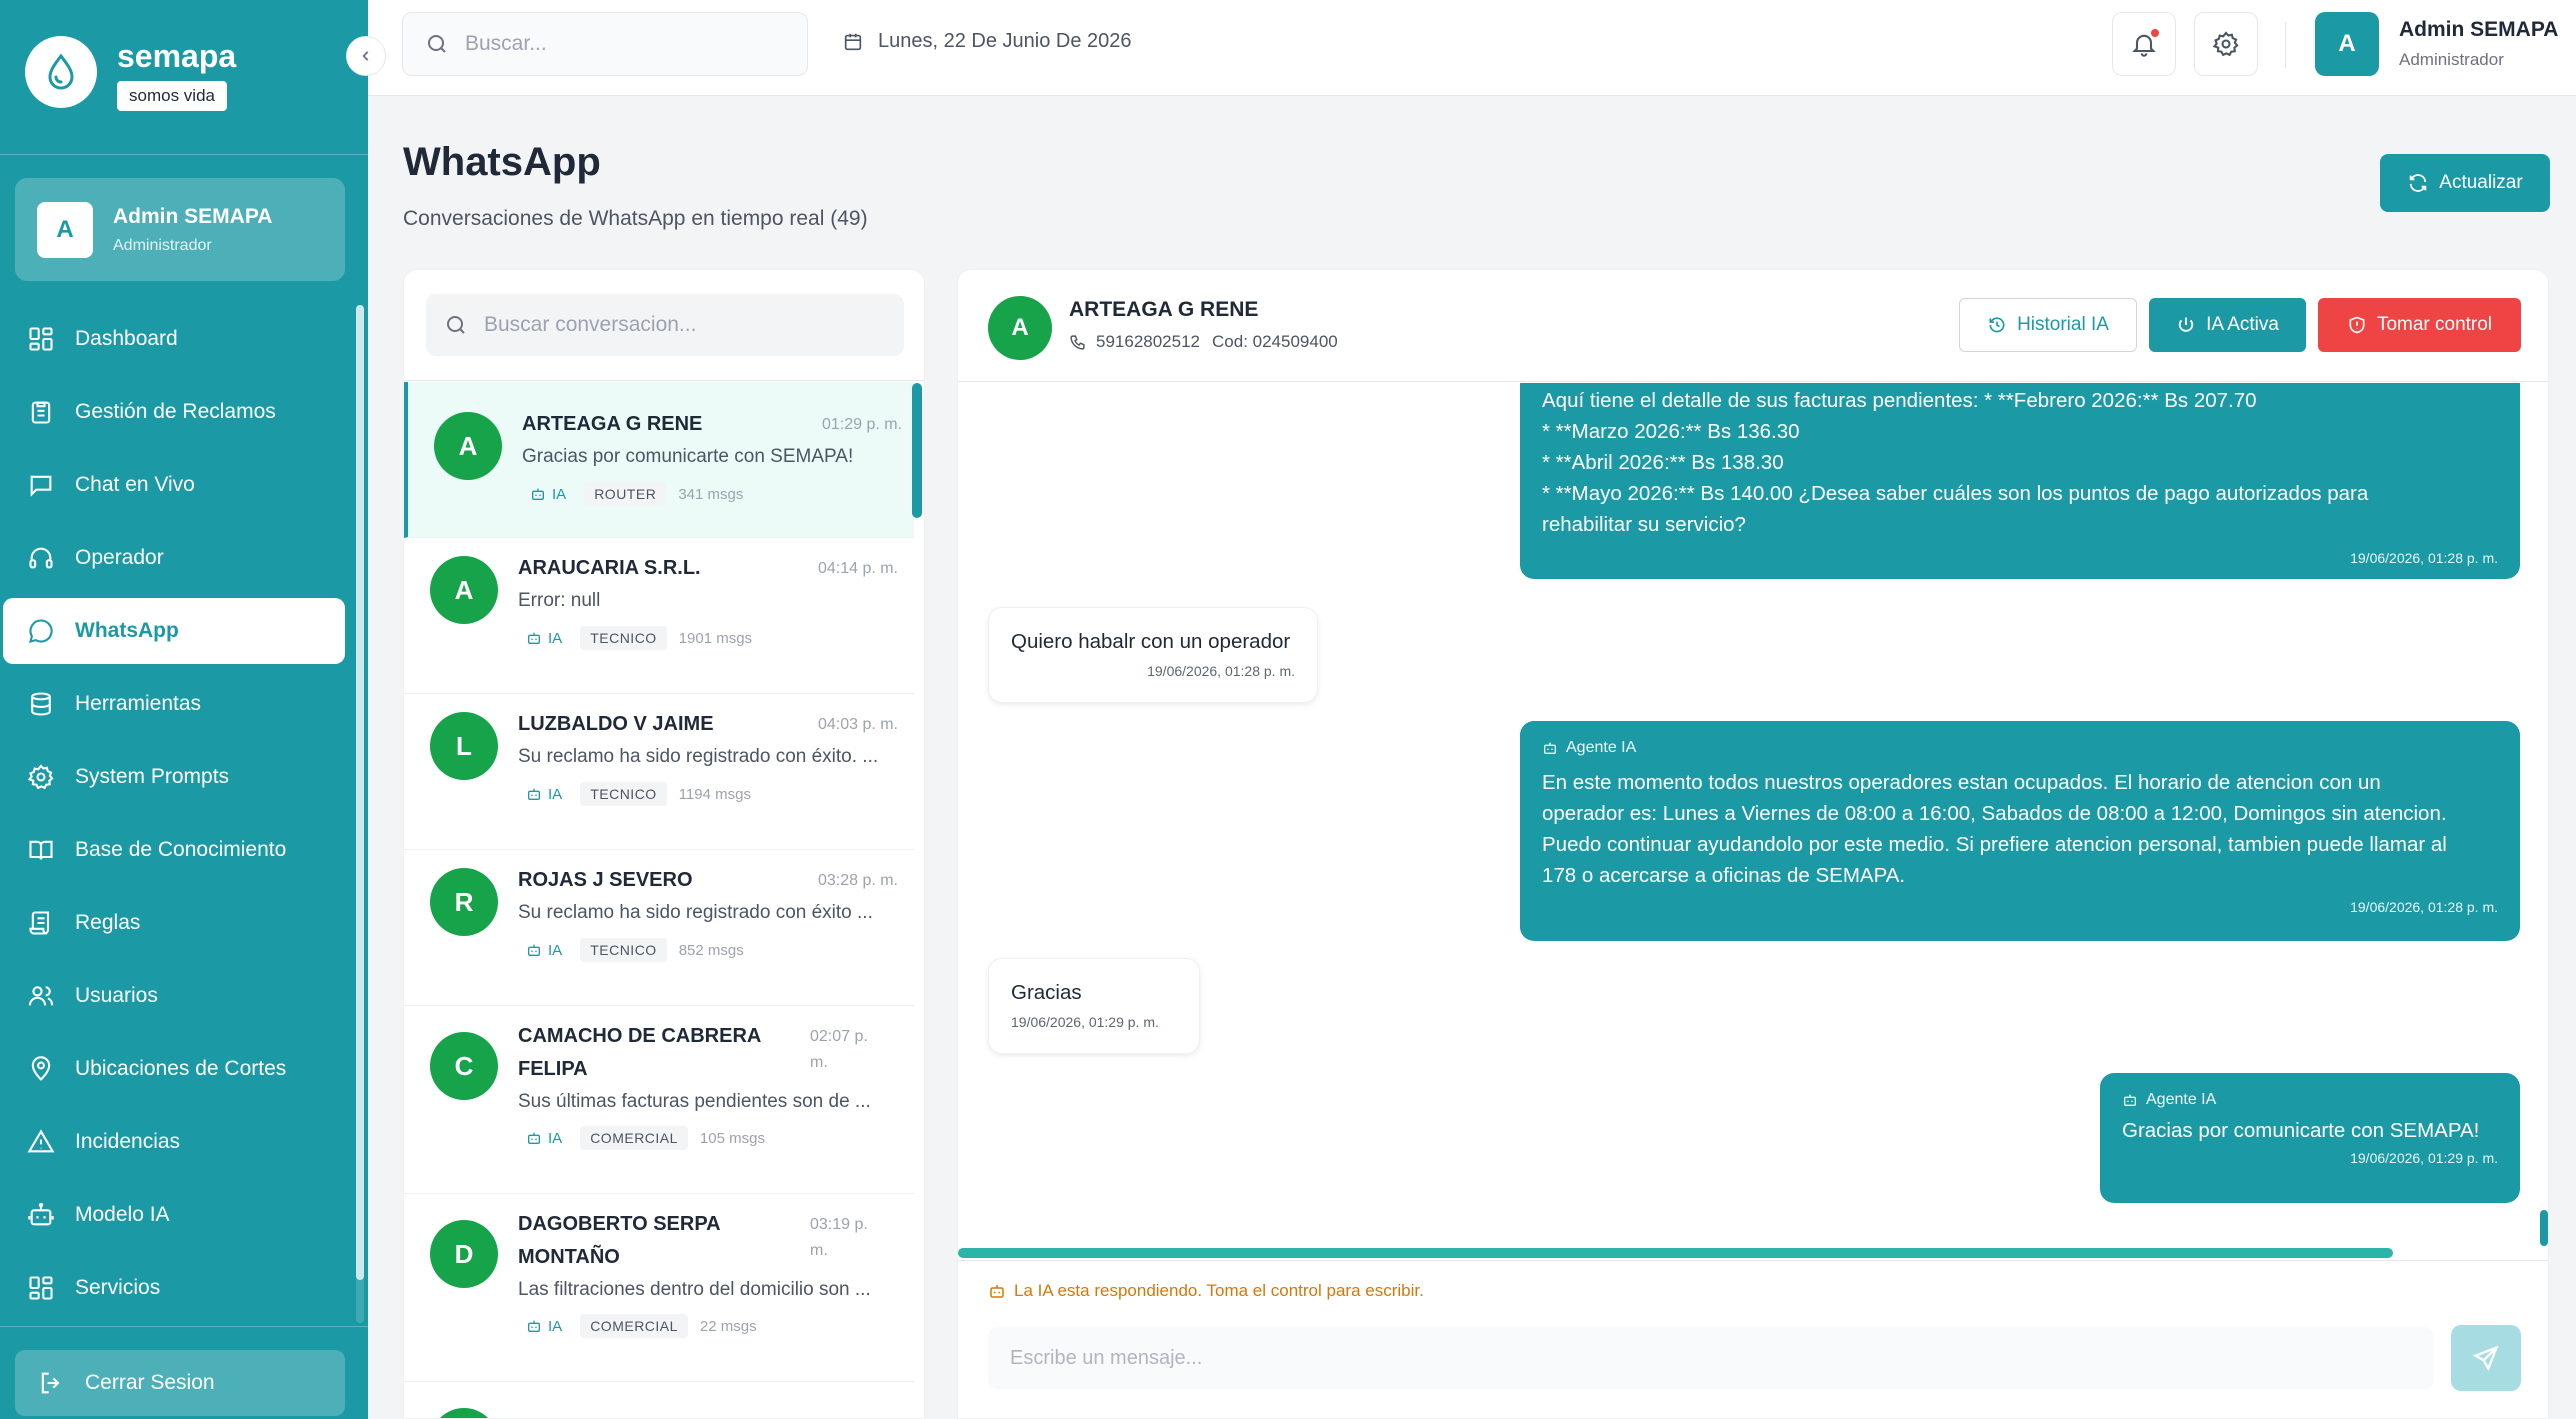  What do you see at coordinates (128, 1141) in the screenshot?
I see `sidebar-item-label: Incidencias` at bounding box center [128, 1141].